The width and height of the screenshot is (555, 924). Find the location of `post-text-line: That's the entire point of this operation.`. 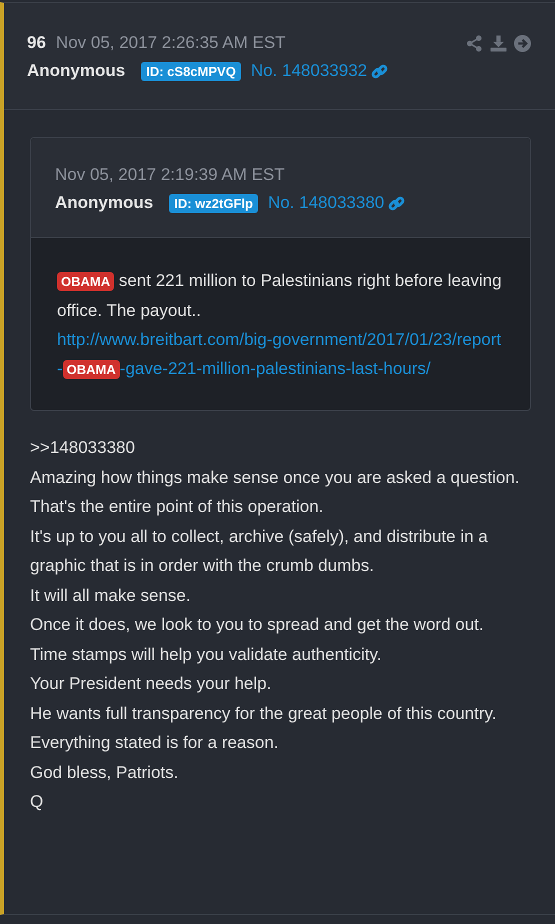

post-text-line: That's the entire point of this operation. is located at coordinates (177, 507).